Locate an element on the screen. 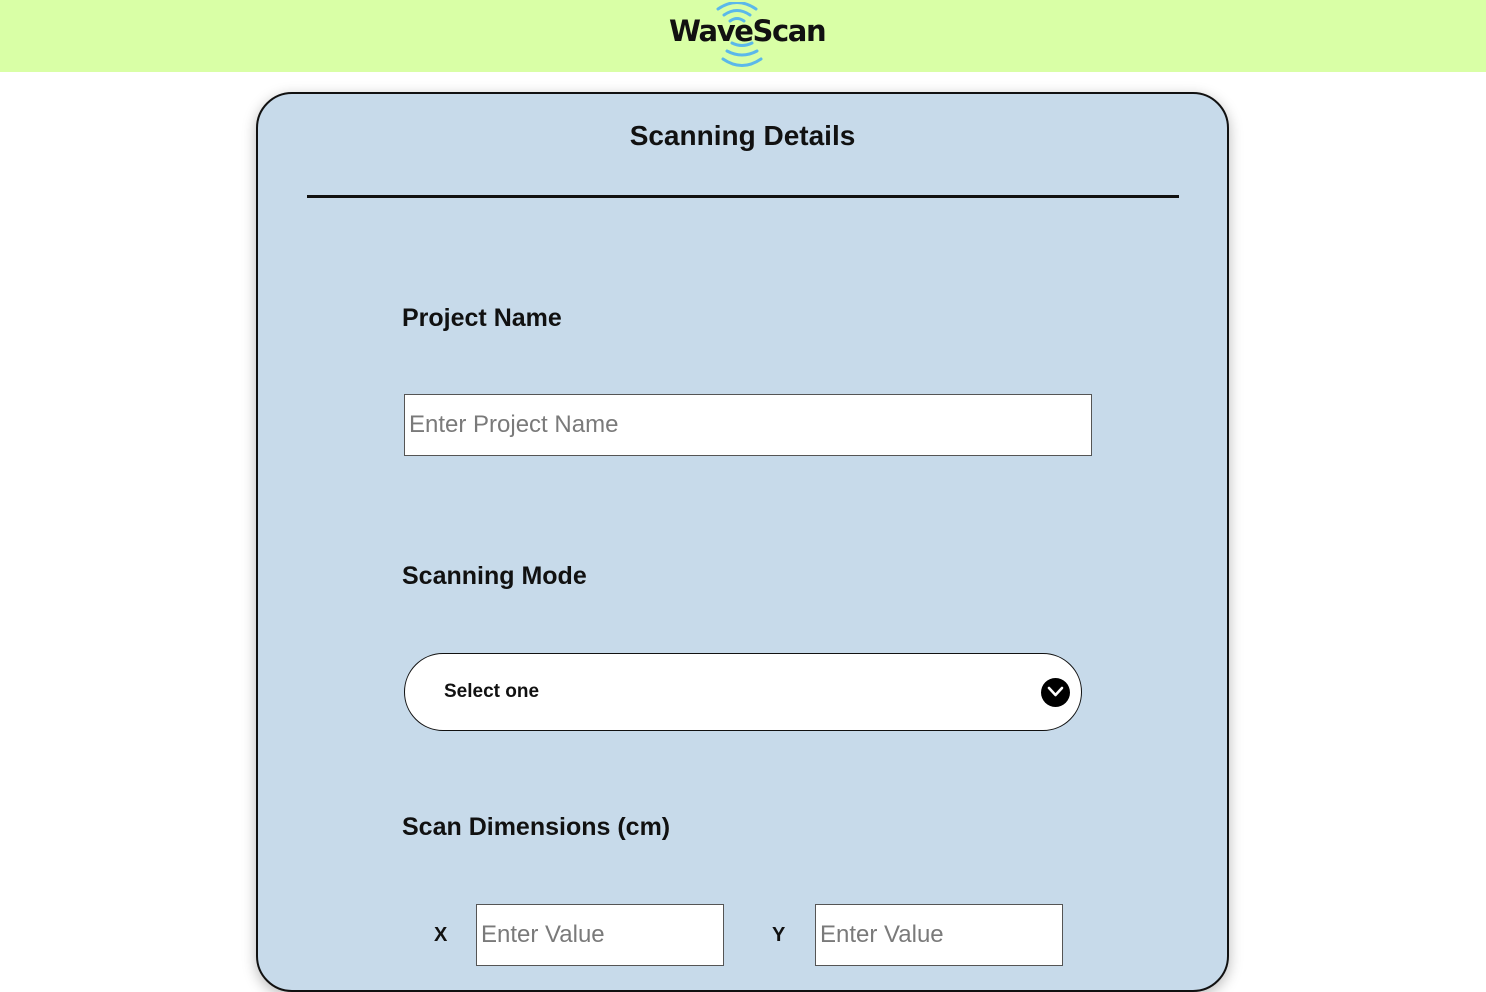 The height and width of the screenshot is (992, 1486). signal-waves-reflection-icon is located at coordinates (742, 54).